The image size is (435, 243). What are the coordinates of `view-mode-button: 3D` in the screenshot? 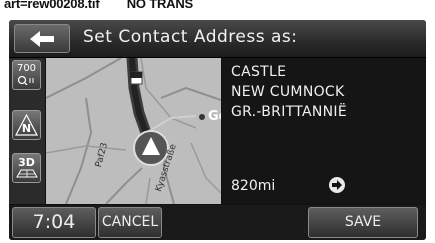 It's located at (26, 168).